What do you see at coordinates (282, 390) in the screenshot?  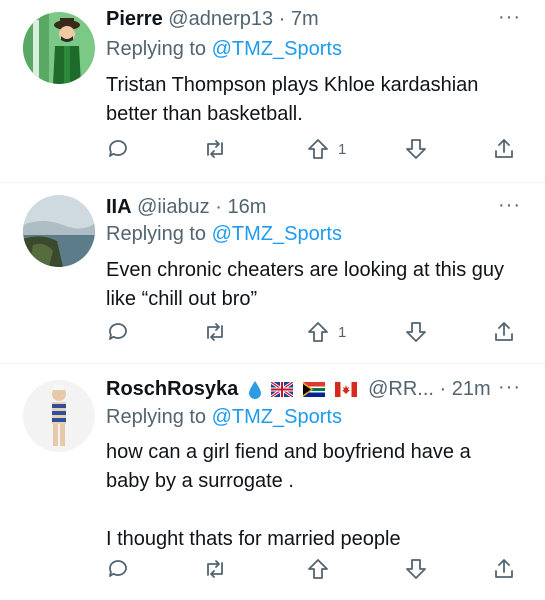 I see `uk-flag-icon` at bounding box center [282, 390].